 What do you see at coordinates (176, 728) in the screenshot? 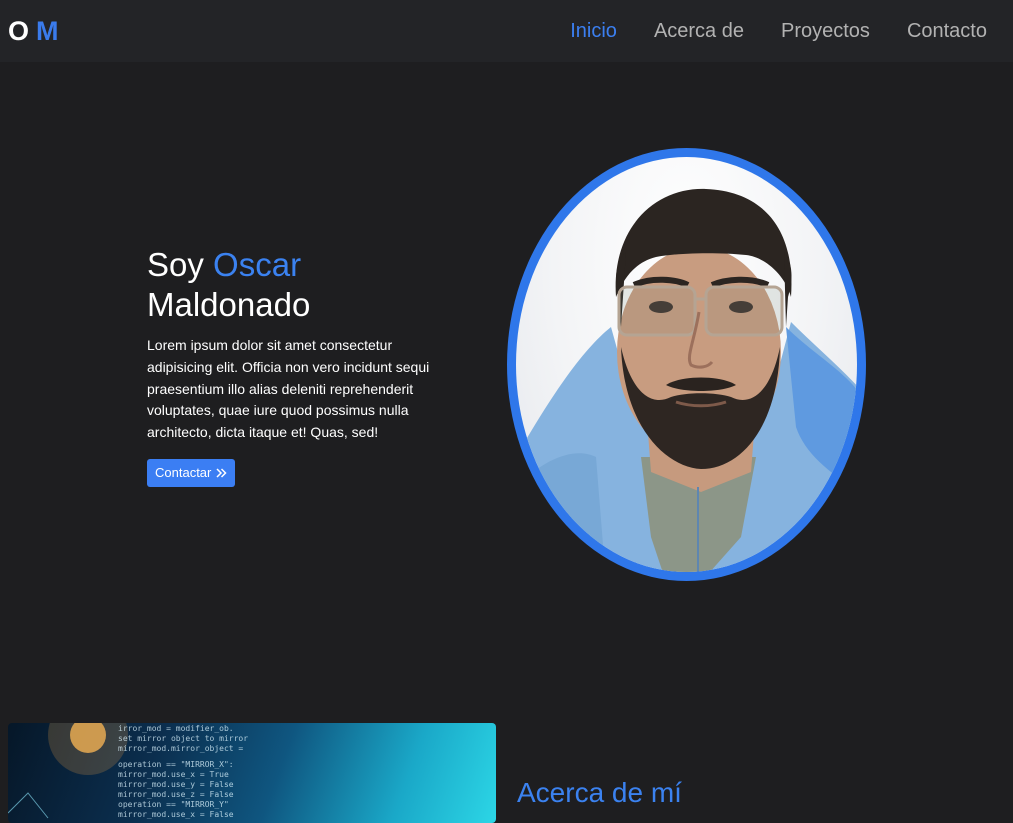
I see `svg-text: irror_mod = modifier_ob.` at bounding box center [176, 728].